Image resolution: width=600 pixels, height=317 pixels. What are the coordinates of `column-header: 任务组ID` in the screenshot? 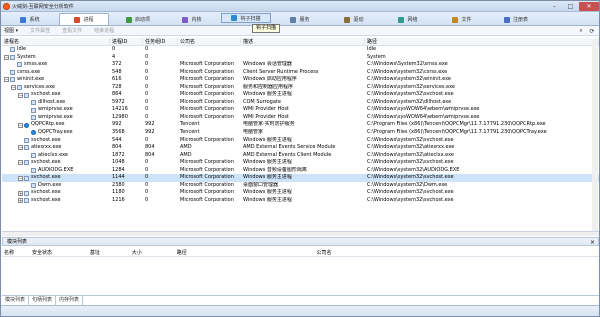 It's located at (160, 41).